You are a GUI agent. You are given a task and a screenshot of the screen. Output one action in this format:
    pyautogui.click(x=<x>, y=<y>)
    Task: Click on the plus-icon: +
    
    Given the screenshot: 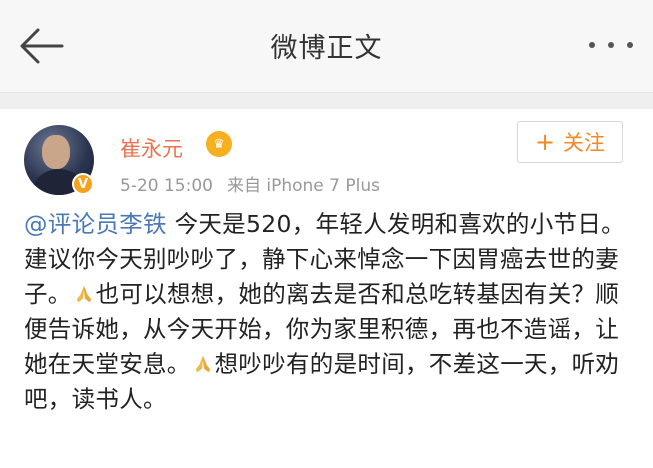 What is the action you would take?
    pyautogui.click(x=545, y=142)
    